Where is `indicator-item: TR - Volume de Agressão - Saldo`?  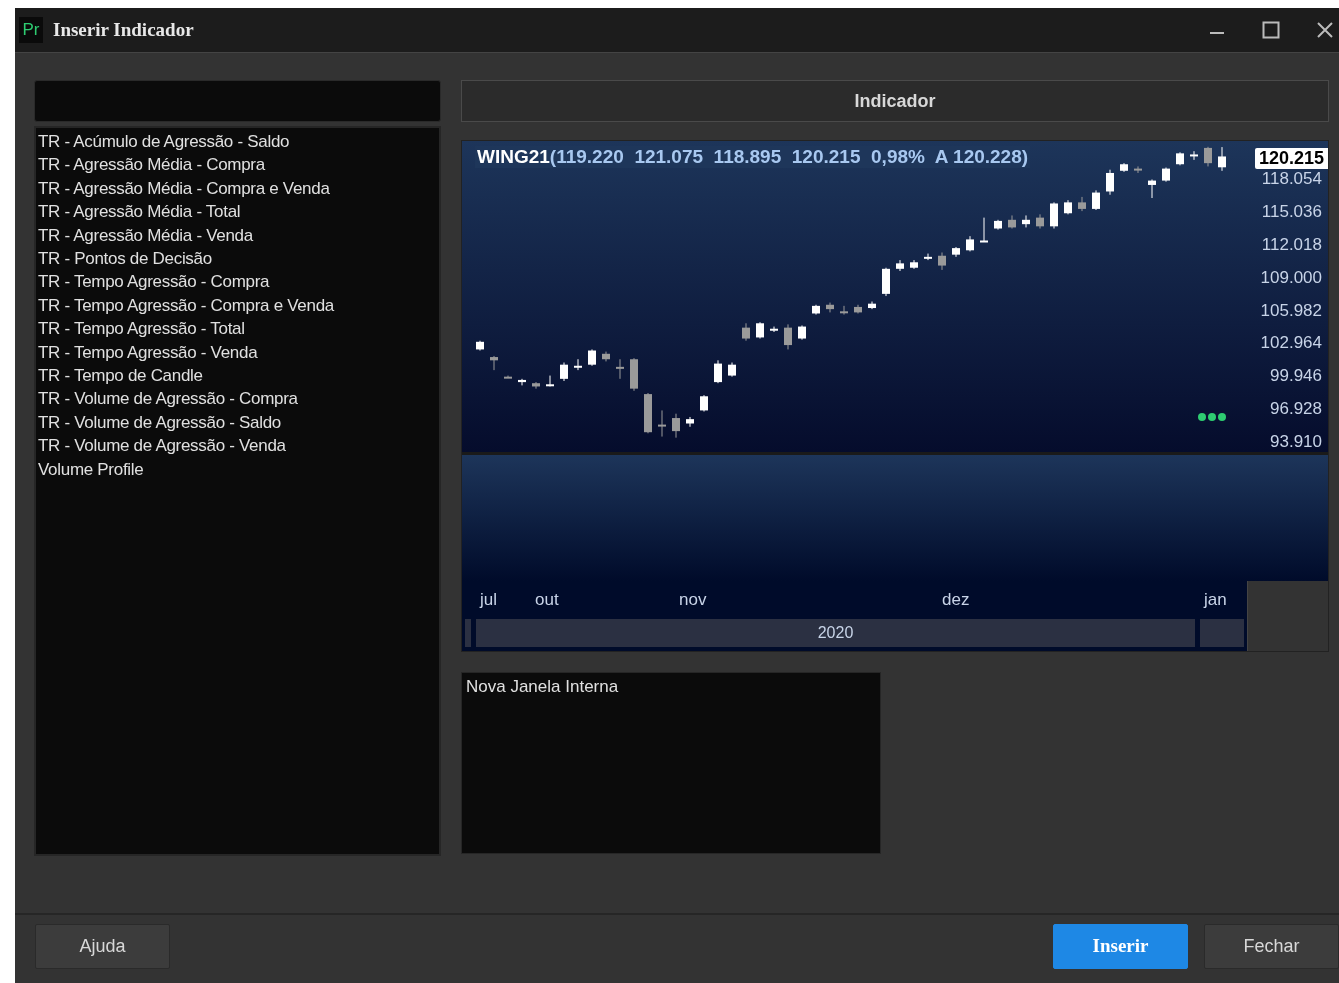
indicator-item: TR - Volume de Agressão - Saldo is located at coordinates (237, 422).